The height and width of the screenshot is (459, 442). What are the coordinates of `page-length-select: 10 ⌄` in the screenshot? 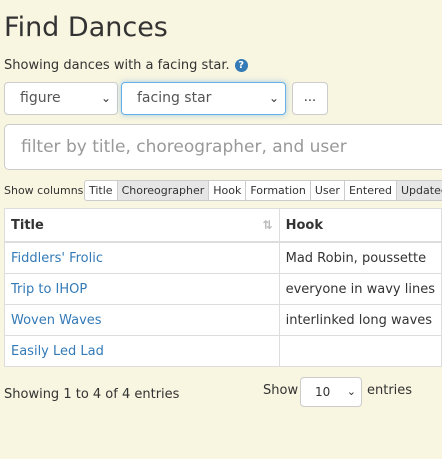 It's located at (331, 392).